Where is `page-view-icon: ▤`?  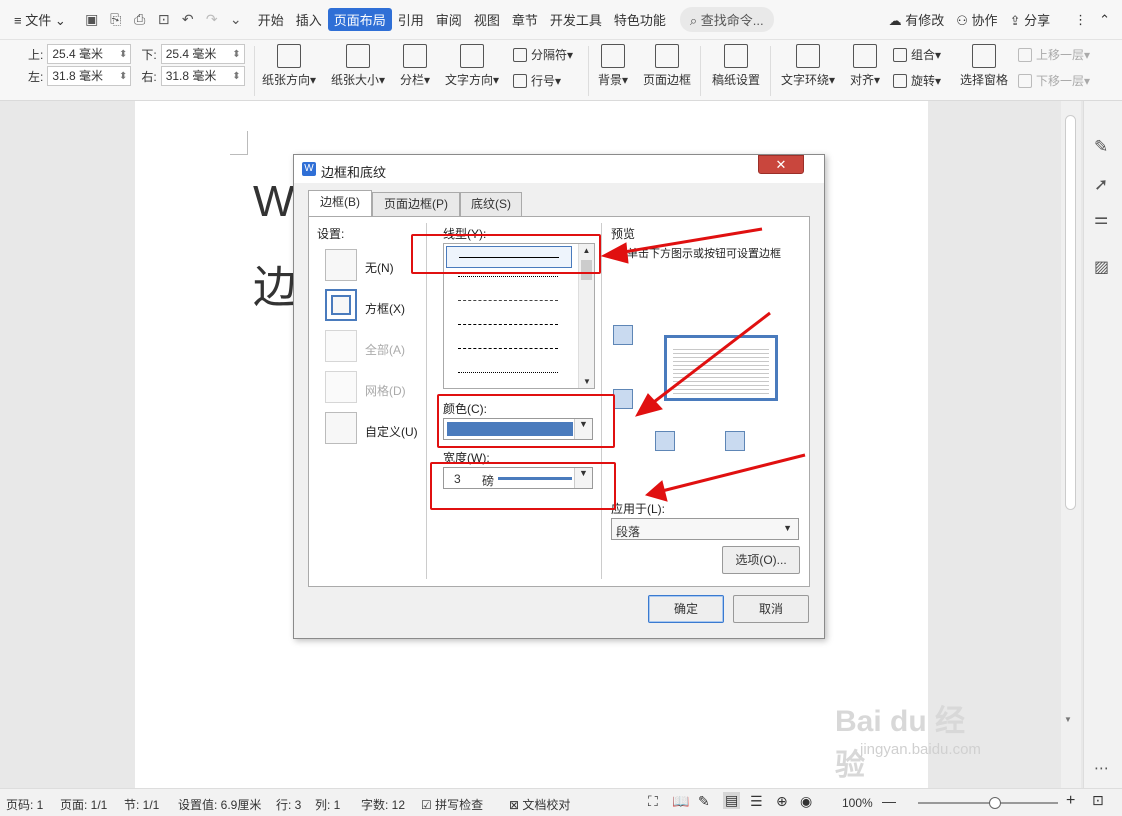 page-view-icon: ▤ is located at coordinates (732, 800).